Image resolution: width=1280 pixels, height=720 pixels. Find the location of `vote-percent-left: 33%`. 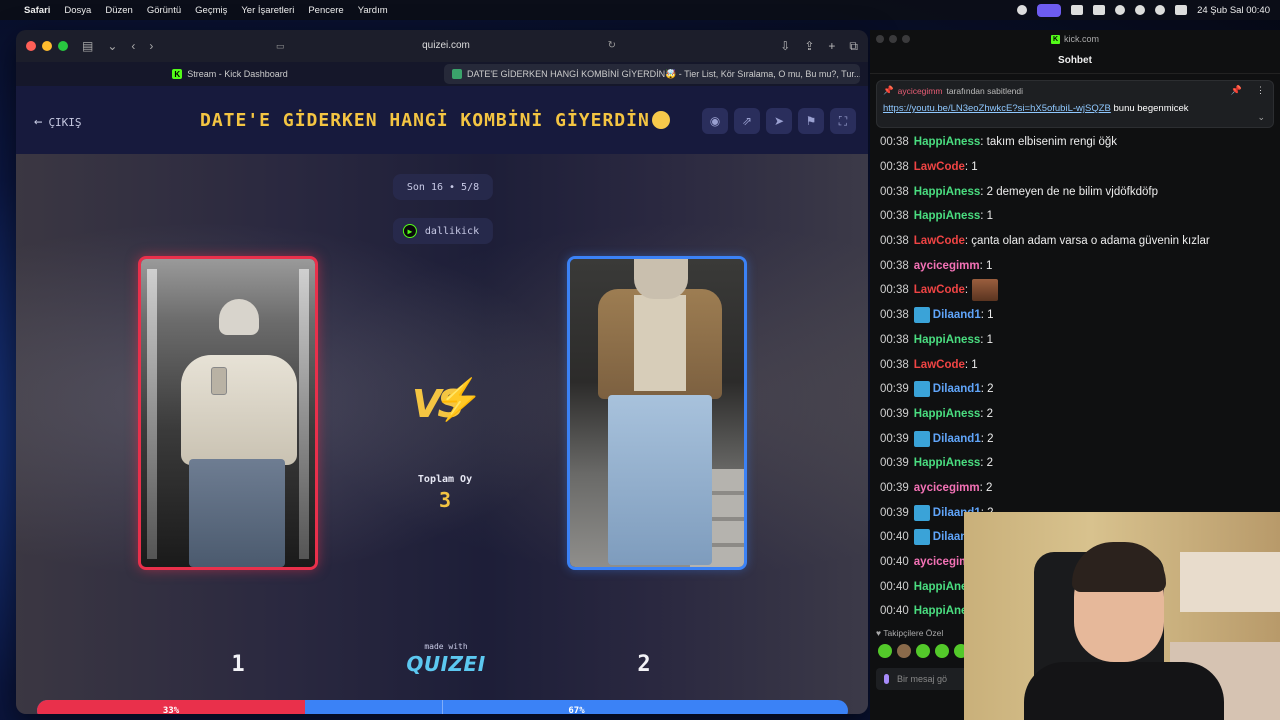

vote-percent-left: 33% is located at coordinates (171, 710).